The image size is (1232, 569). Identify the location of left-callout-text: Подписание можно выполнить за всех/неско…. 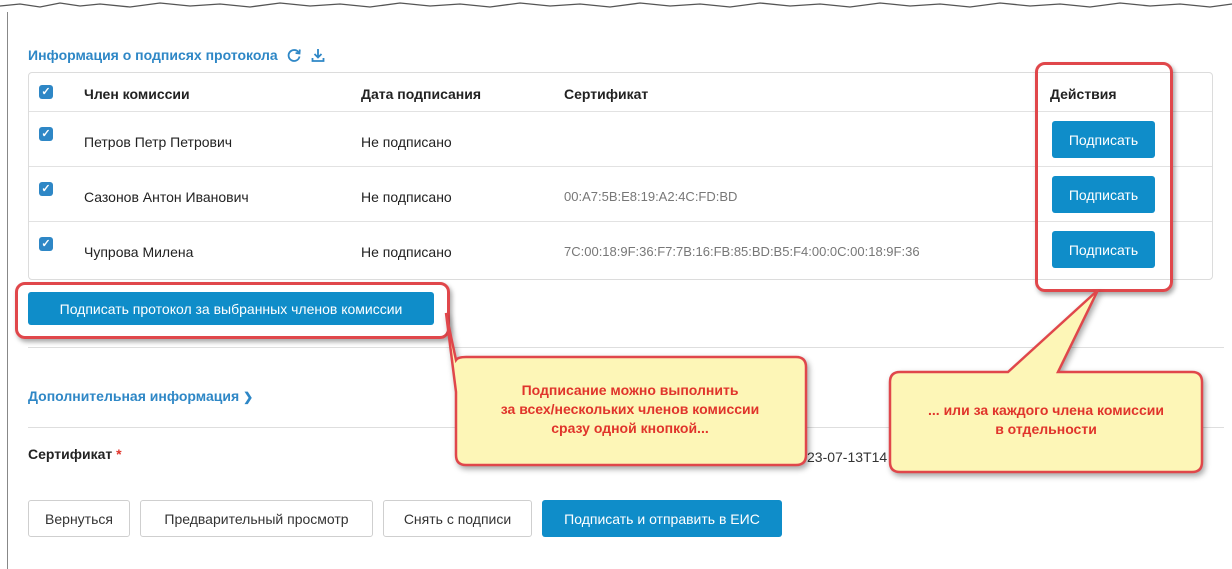
(630, 409).